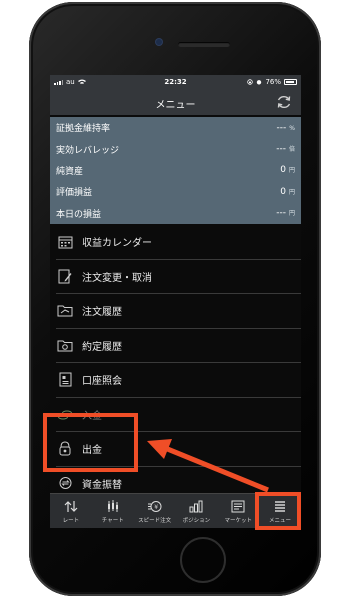 The image size is (350, 600). I want to click on summary-row: 純資産 0円, so click(175, 170).